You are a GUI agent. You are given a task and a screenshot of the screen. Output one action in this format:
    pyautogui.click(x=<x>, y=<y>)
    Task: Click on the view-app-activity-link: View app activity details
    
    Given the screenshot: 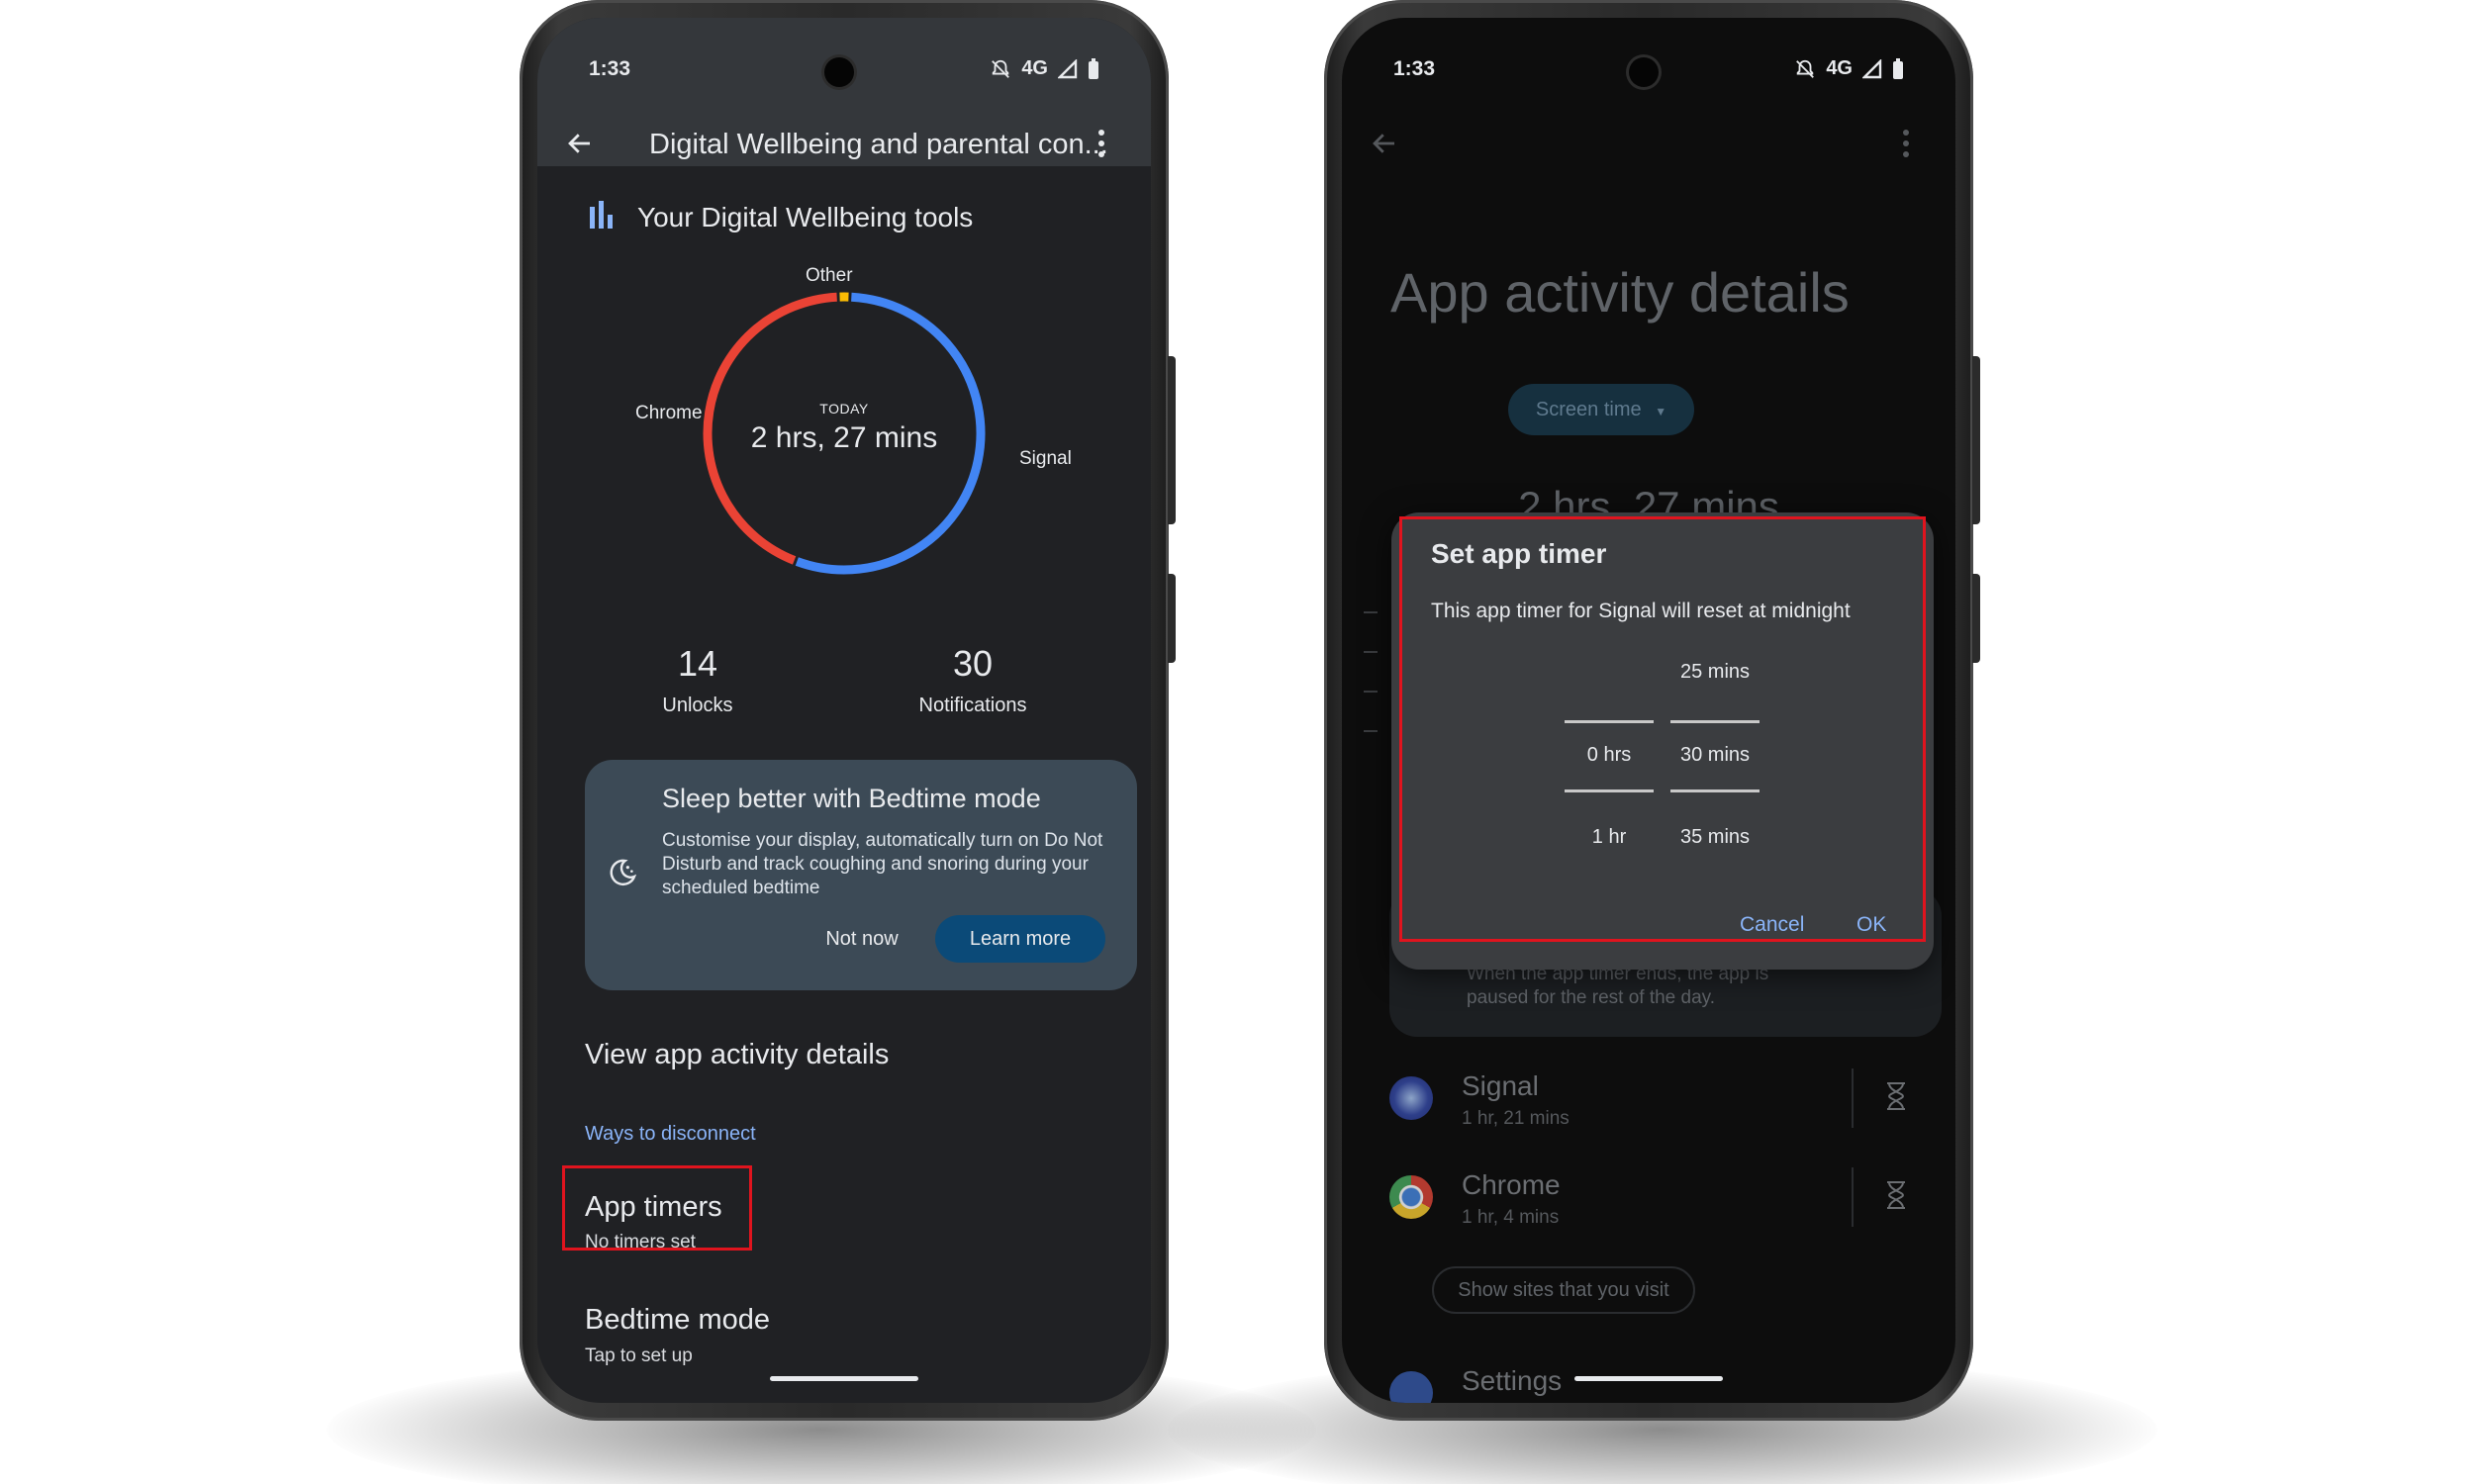 What is the action you would take?
    pyautogui.click(x=737, y=1055)
    